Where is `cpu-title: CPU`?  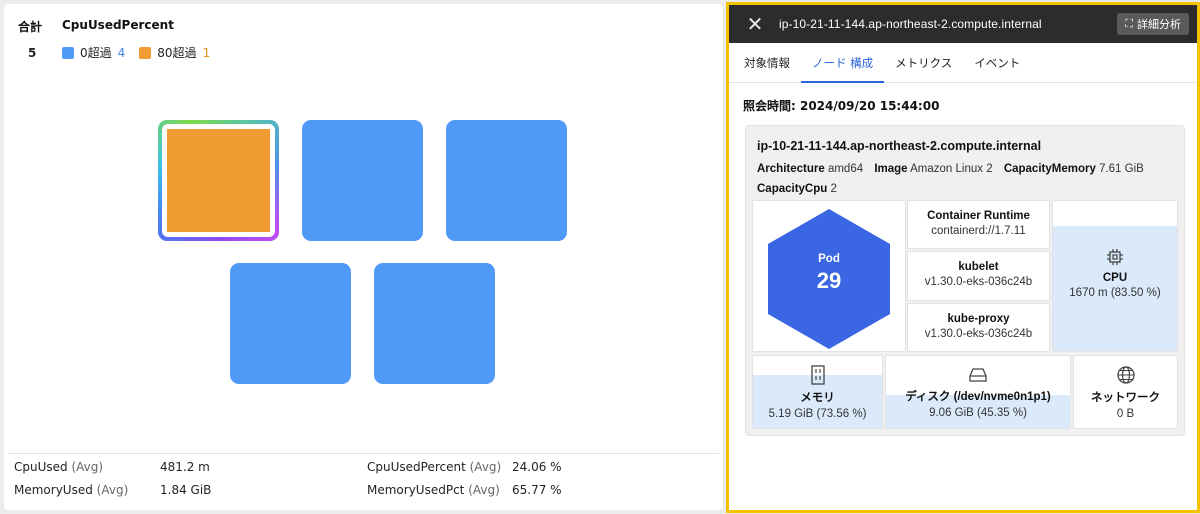 cpu-title: CPU is located at coordinates (1115, 278).